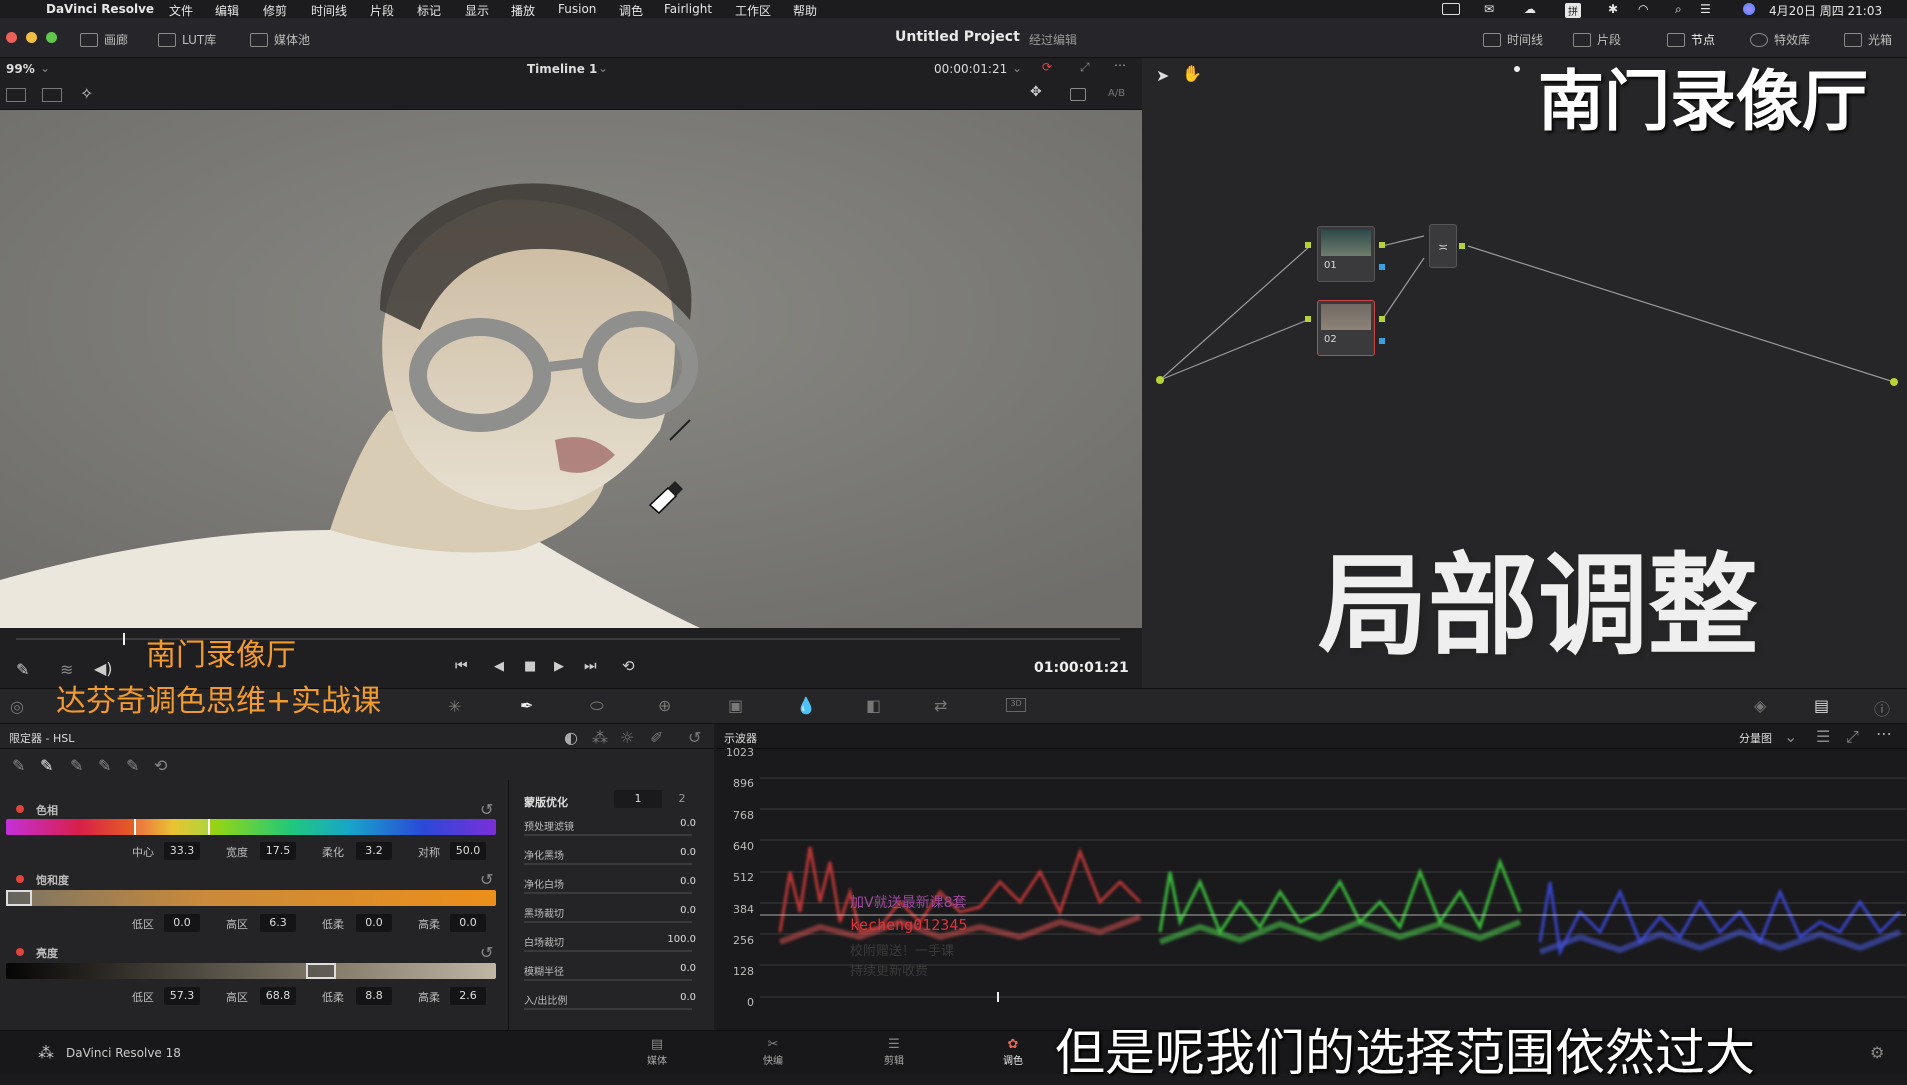 Image resolution: width=1907 pixels, height=1085 pixels. Describe the element at coordinates (187, 39) in the screenshot. I see `lut-button: LUT库` at that location.